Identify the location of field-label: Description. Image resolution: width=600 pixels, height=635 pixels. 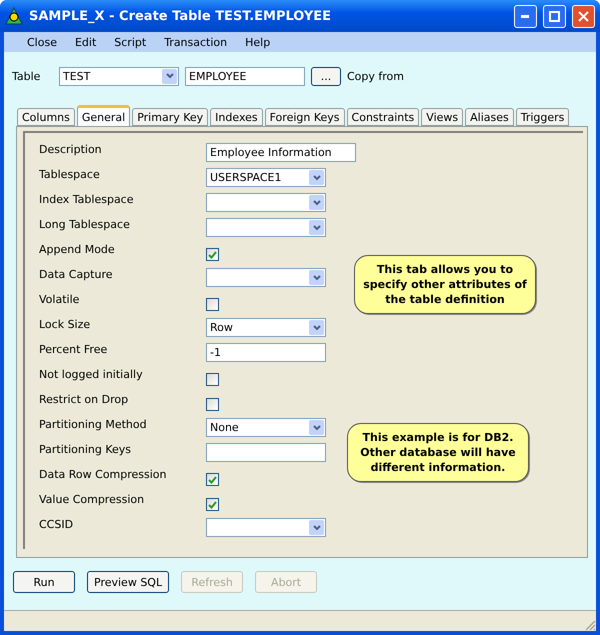
(71, 149).